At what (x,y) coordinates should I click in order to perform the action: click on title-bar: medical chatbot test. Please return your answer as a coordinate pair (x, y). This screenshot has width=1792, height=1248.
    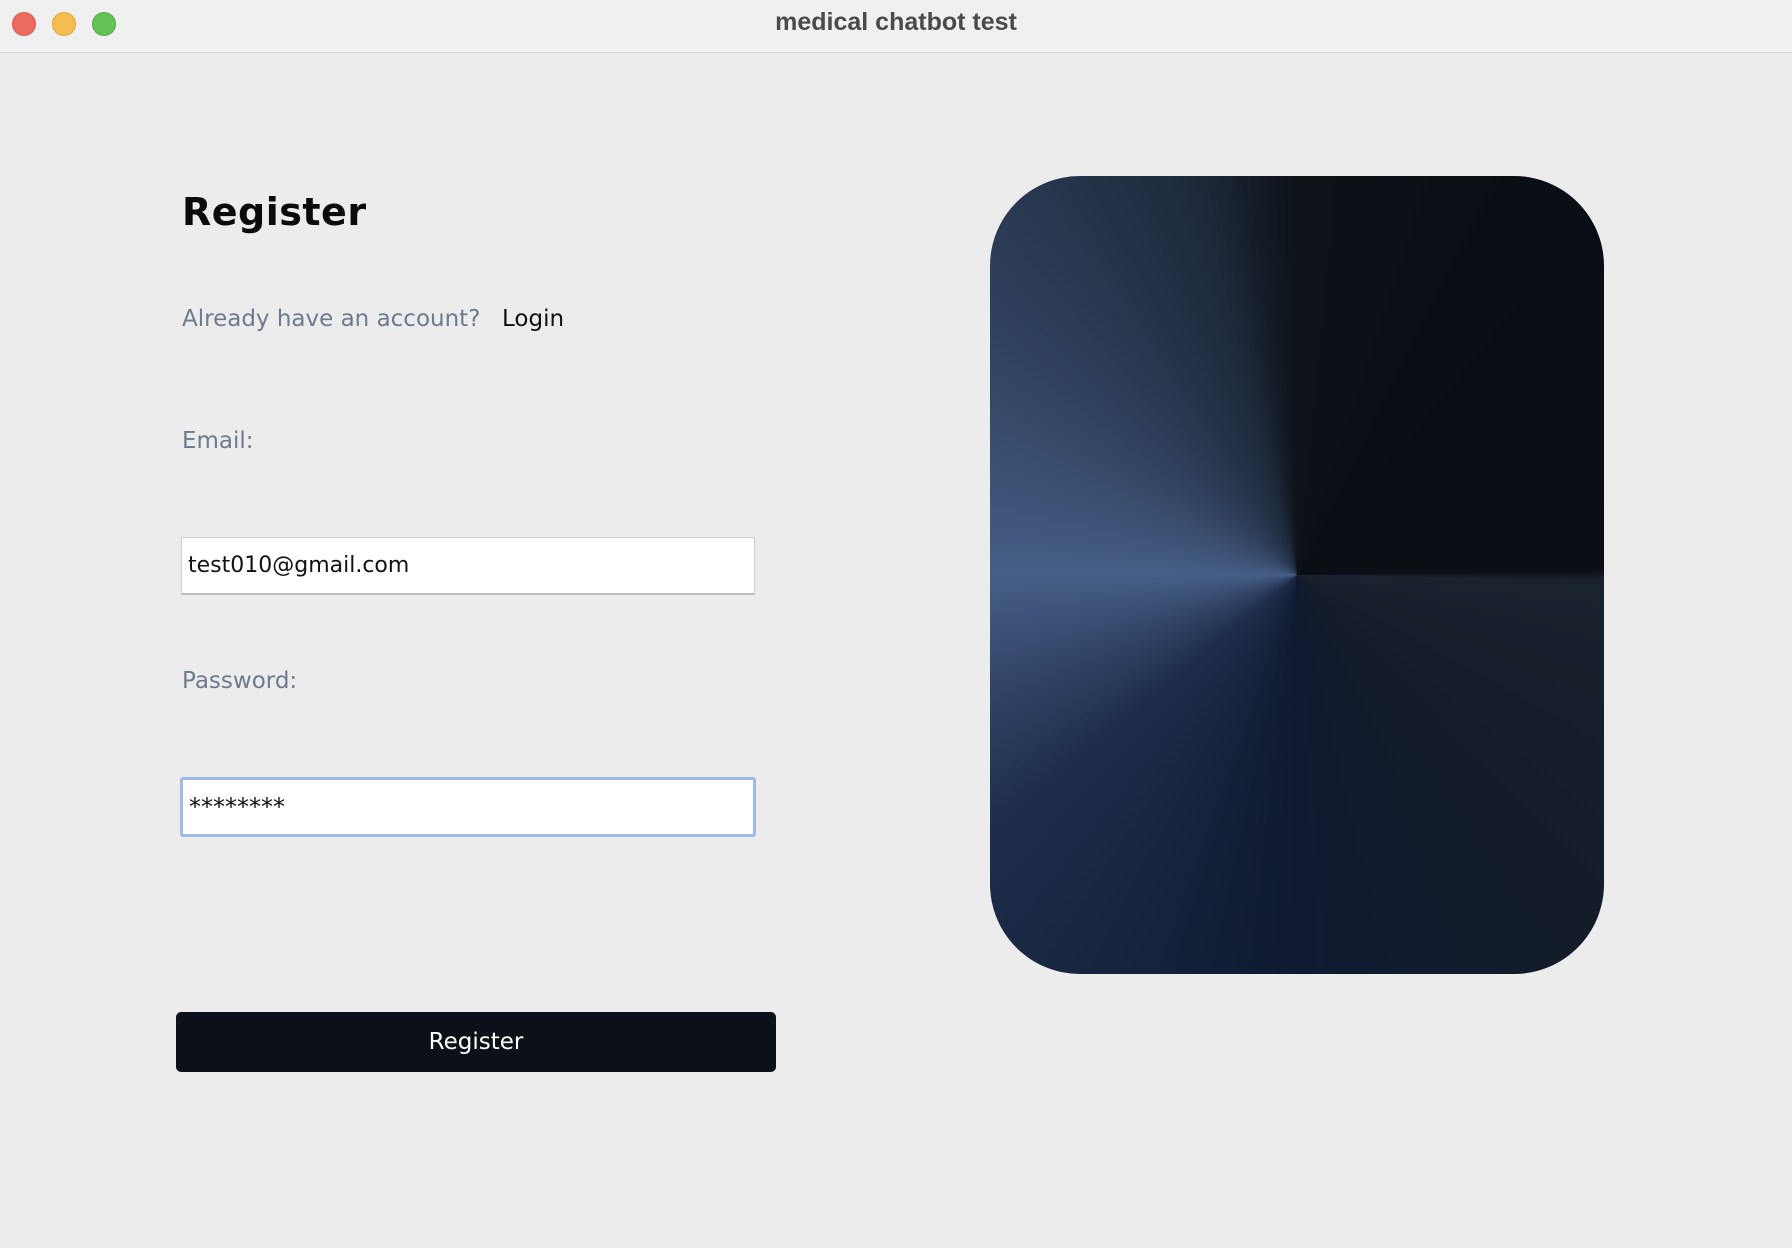
    Looking at the image, I should click on (896, 26).